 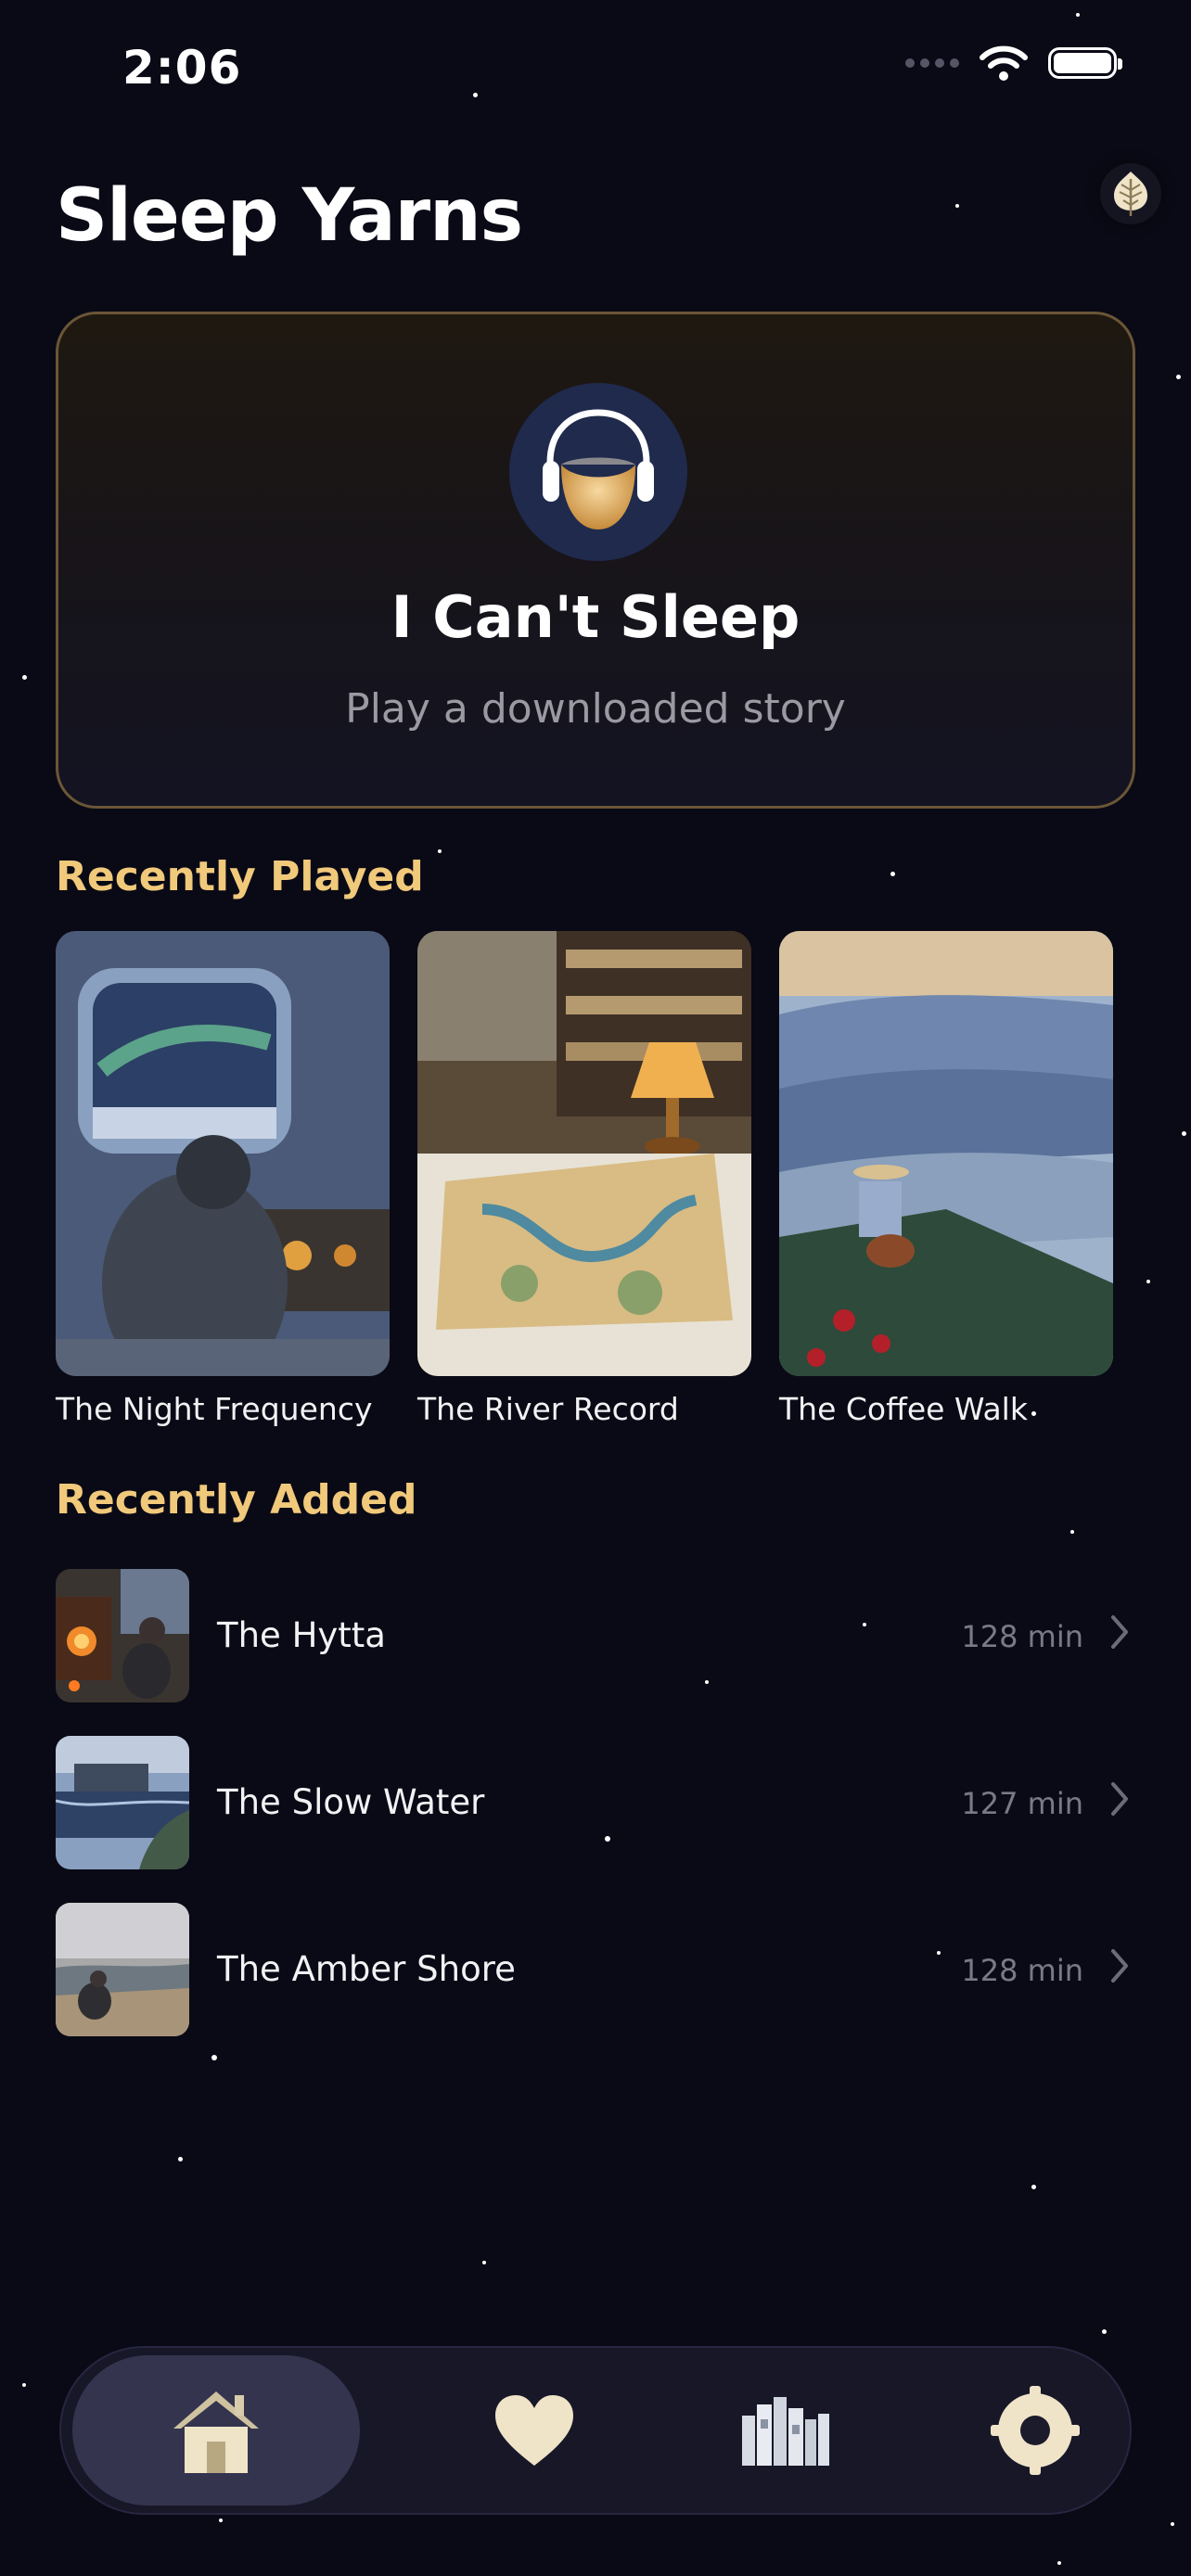 I want to click on battery-icon, so click(x=1085, y=63).